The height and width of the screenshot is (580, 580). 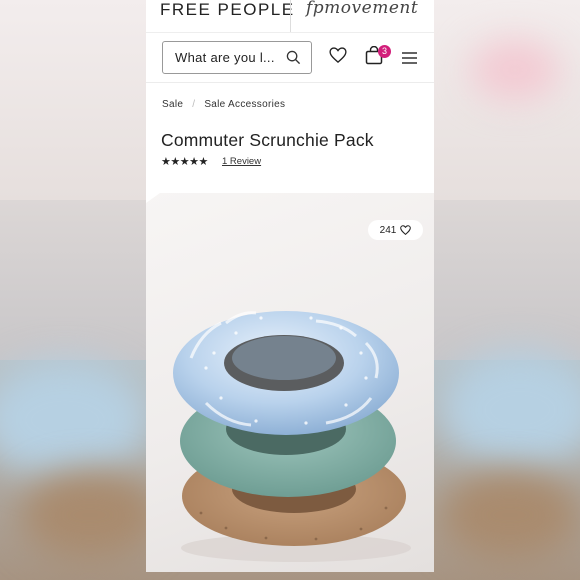 What do you see at coordinates (338, 57) in the screenshot?
I see `wishlist-heart-icon` at bounding box center [338, 57].